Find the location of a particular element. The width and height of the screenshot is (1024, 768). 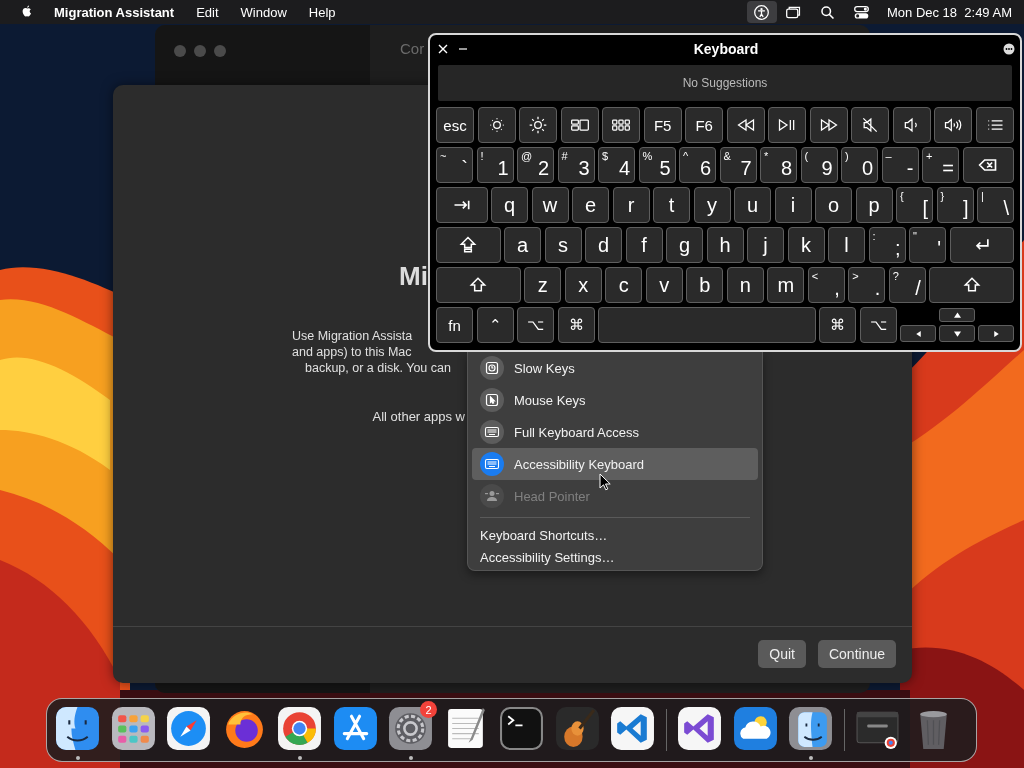

crossed-sticks-icon is located at coordinates (355, 728).